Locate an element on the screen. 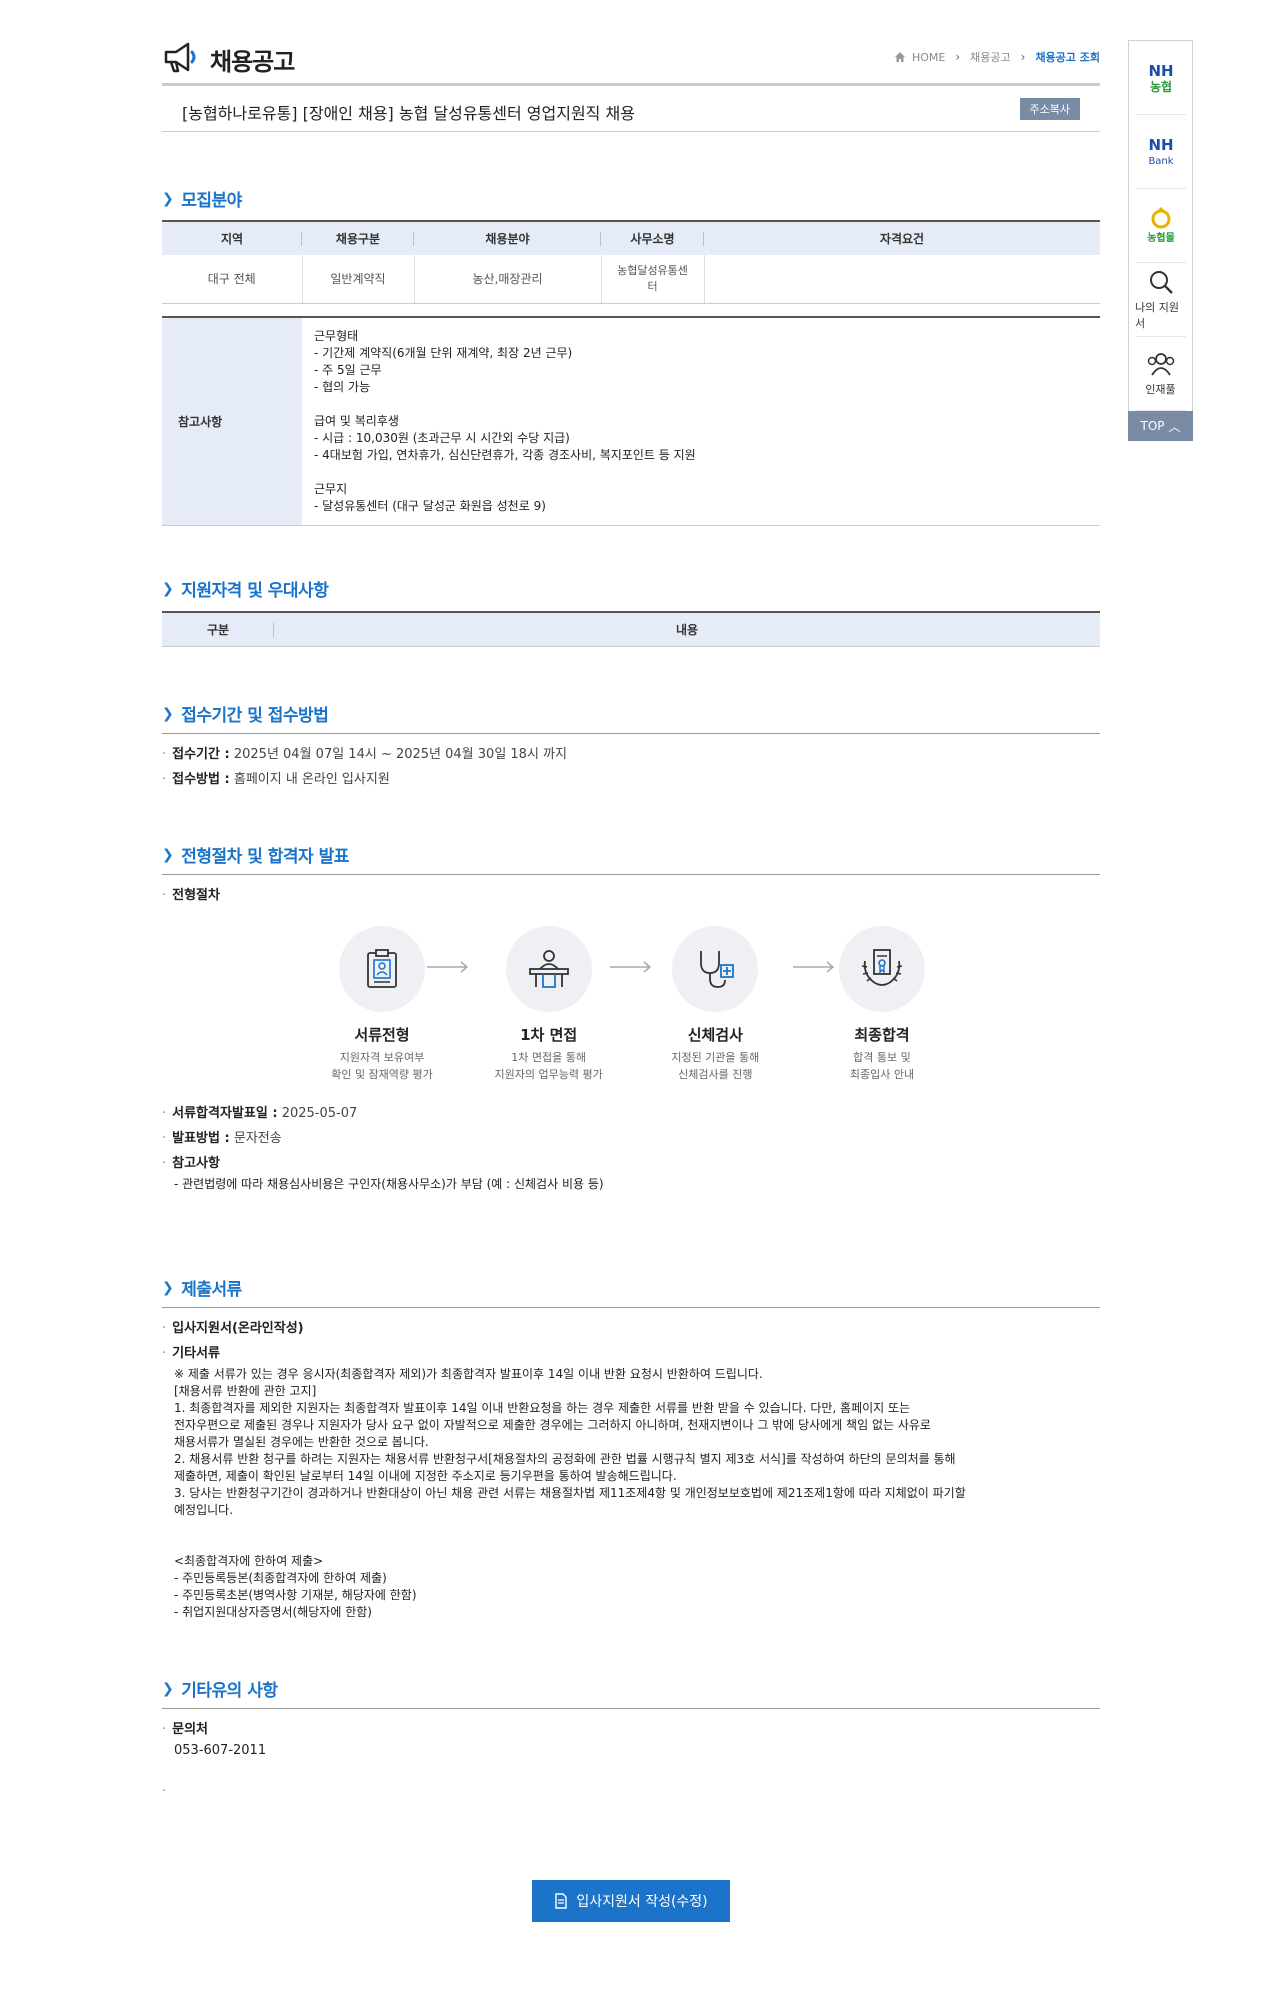  table-cell: 대구 전체 is located at coordinates (232, 279).